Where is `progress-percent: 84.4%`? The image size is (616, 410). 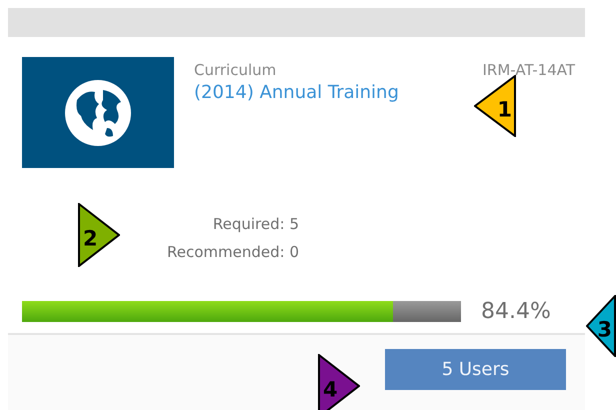 progress-percent: 84.4% is located at coordinates (516, 311).